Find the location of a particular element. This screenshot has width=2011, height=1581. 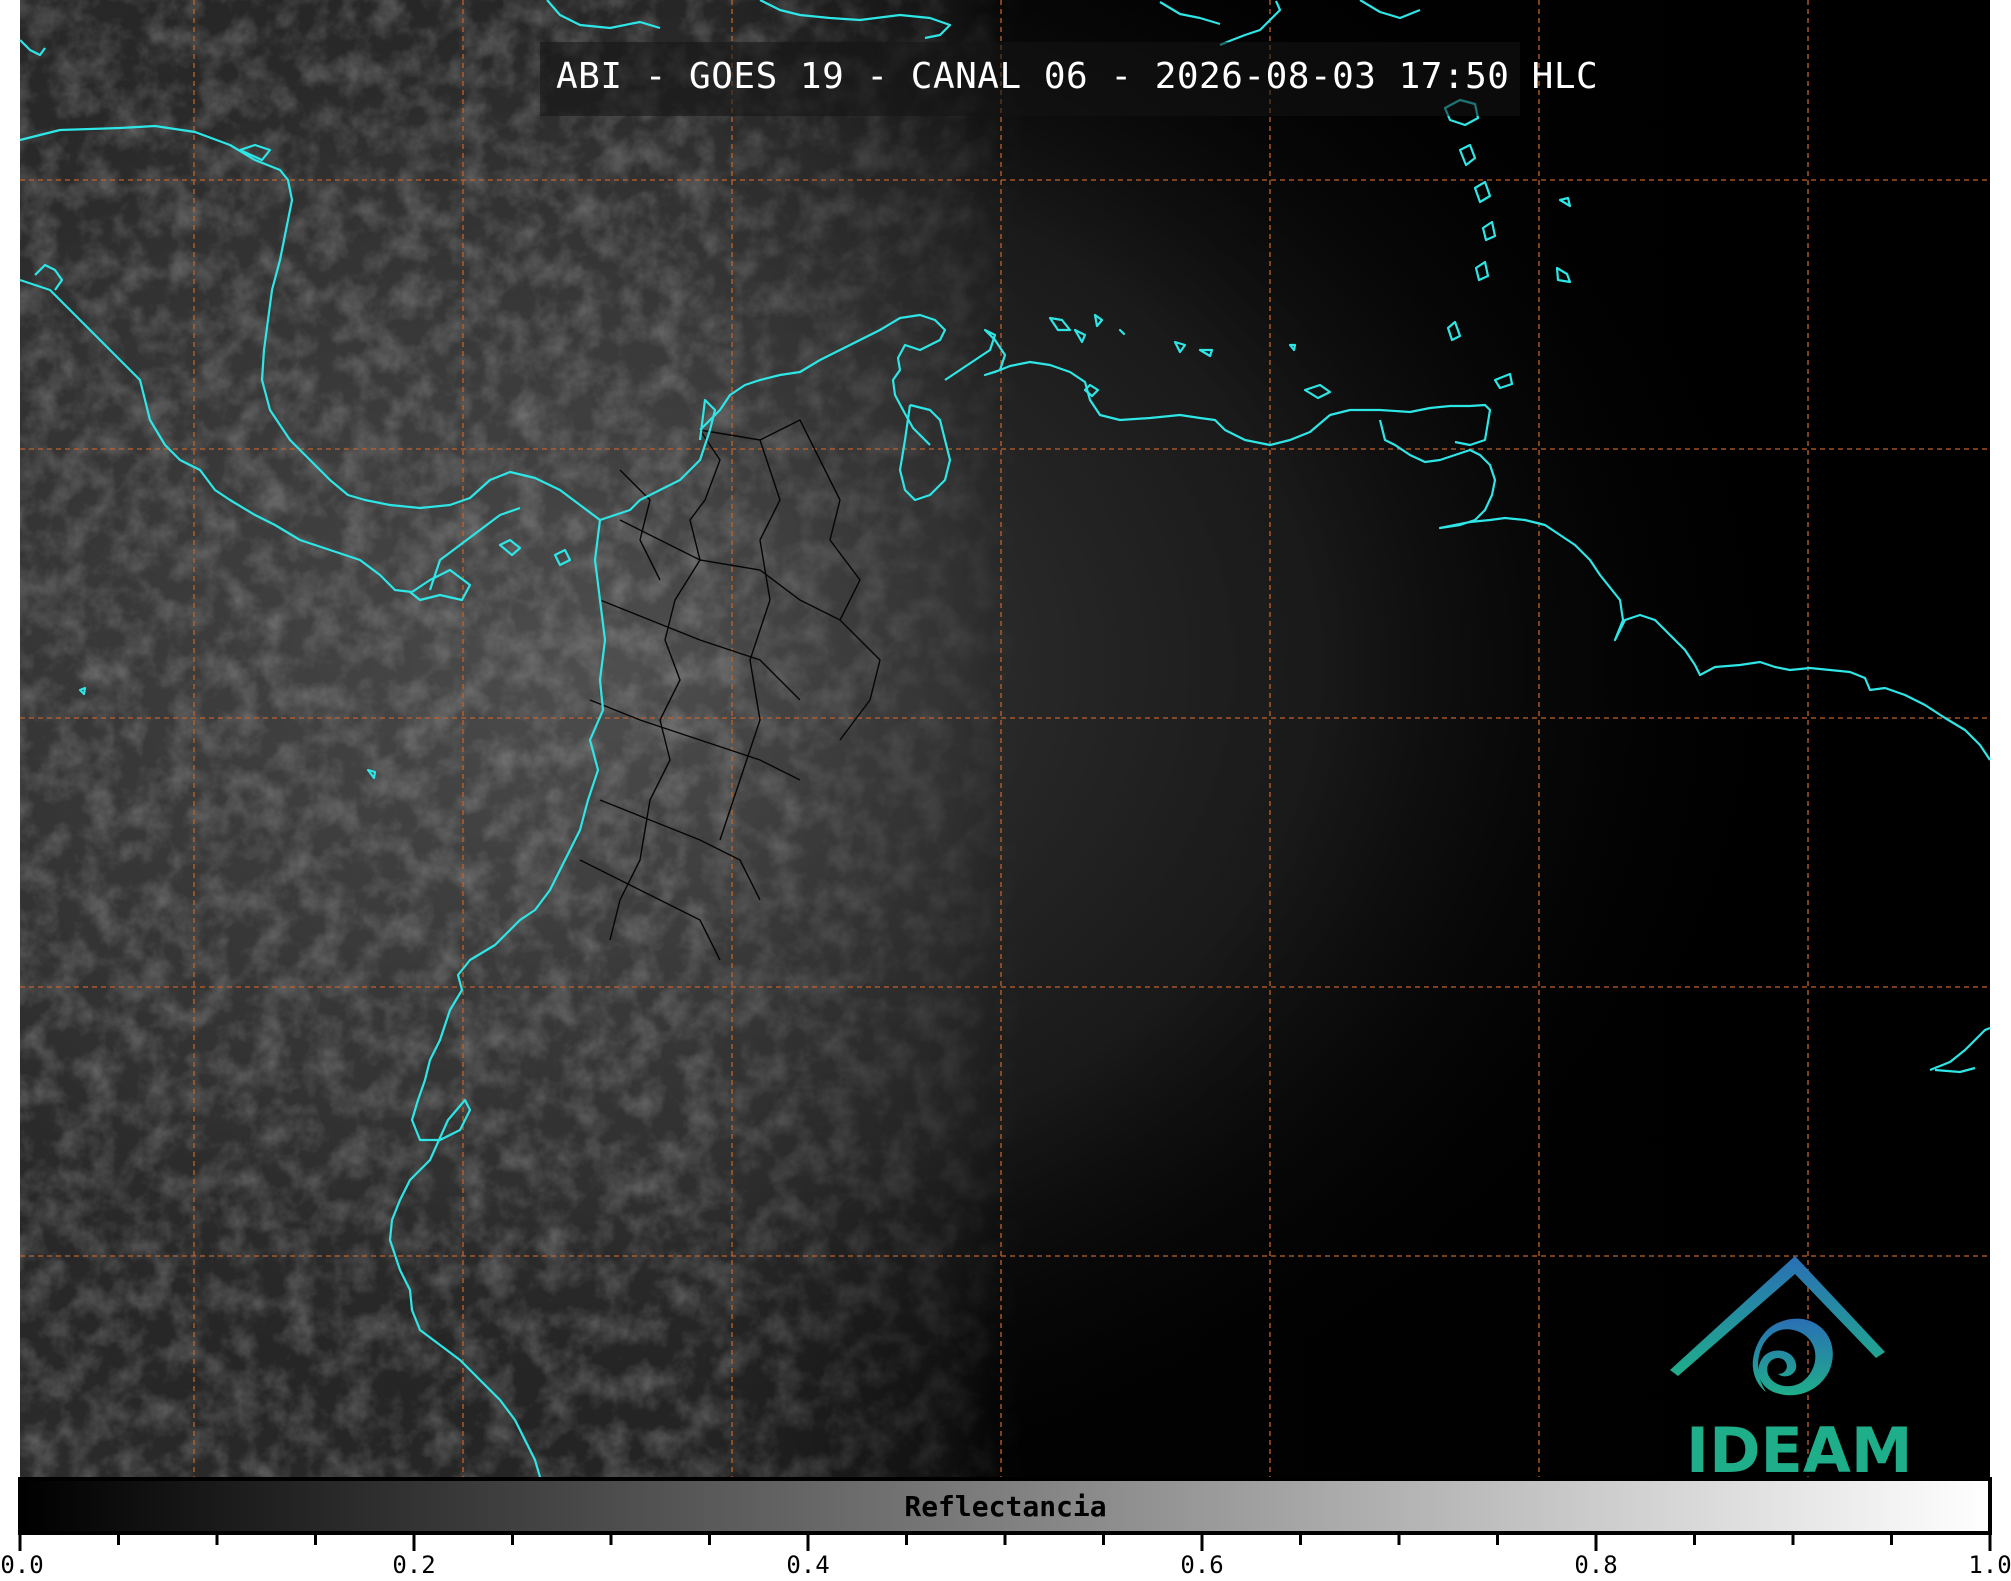

colorbar-label: Reflectancia is located at coordinates (1005, 1506).